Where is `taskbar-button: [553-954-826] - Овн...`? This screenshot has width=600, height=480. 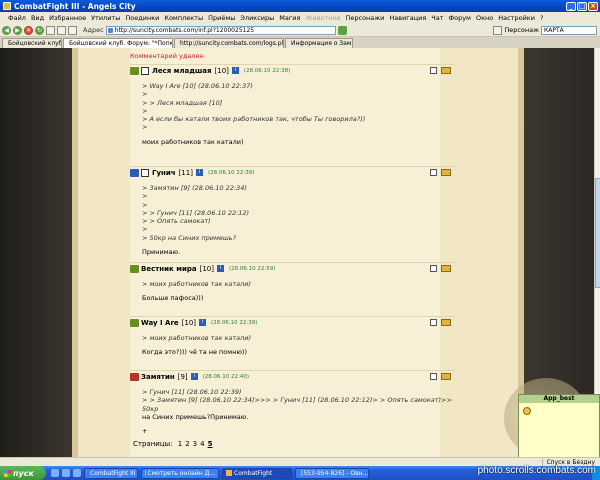 taskbar-button: [553-954-826] - Овн... is located at coordinates (332, 473).